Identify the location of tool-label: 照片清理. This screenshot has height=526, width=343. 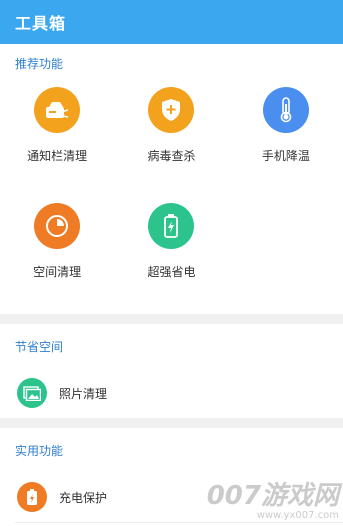
(83, 393).